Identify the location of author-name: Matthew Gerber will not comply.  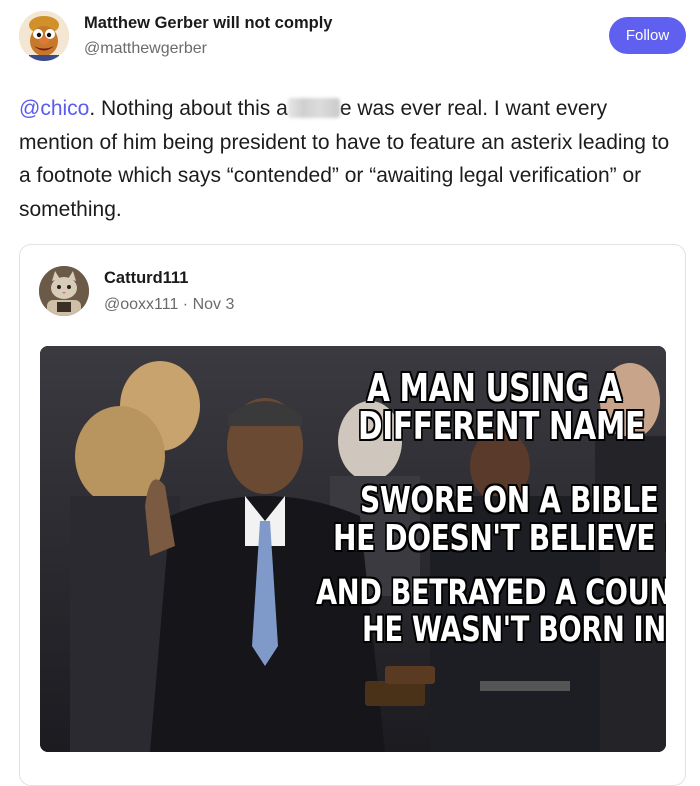
(208, 23).